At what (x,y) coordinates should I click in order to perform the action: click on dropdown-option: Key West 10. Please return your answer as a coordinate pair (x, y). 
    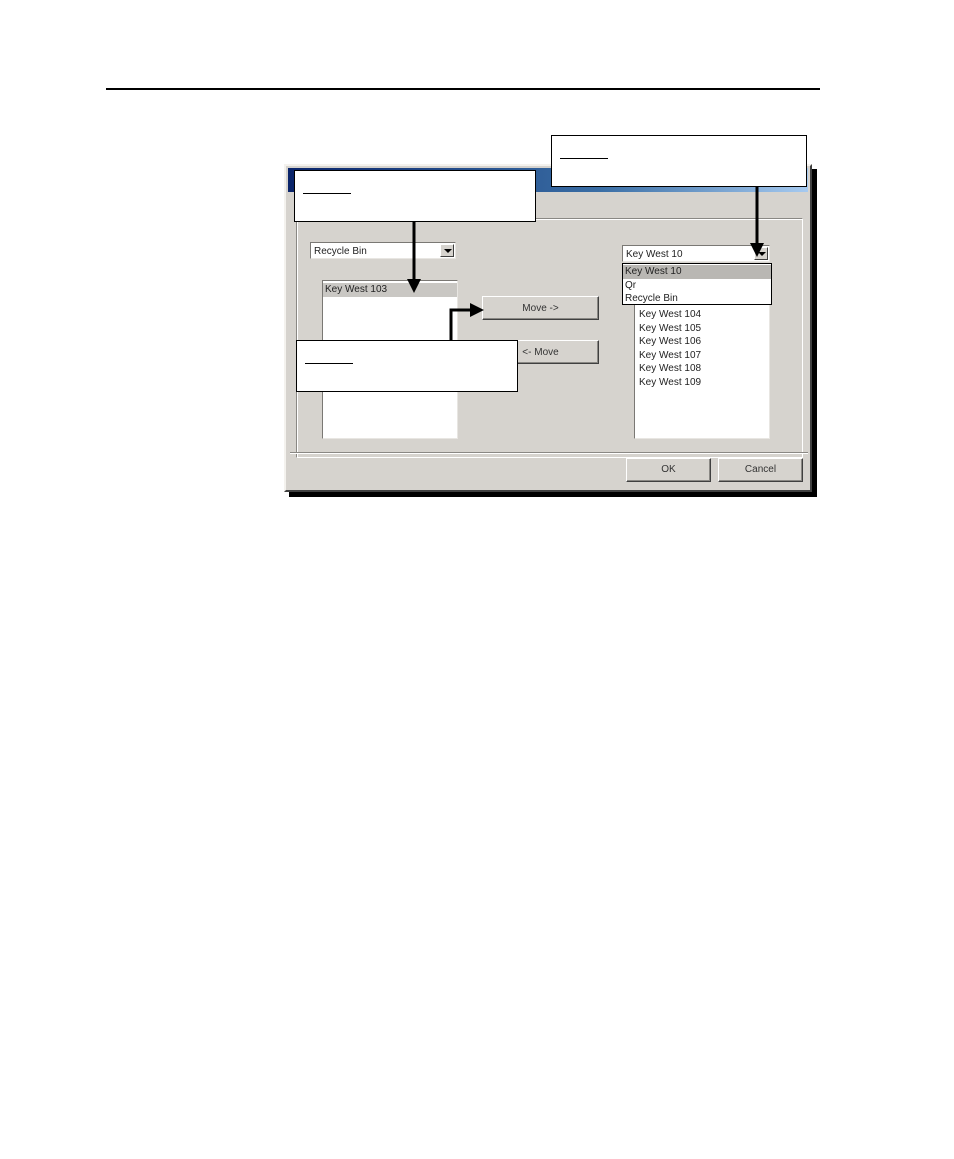
    Looking at the image, I should click on (697, 272).